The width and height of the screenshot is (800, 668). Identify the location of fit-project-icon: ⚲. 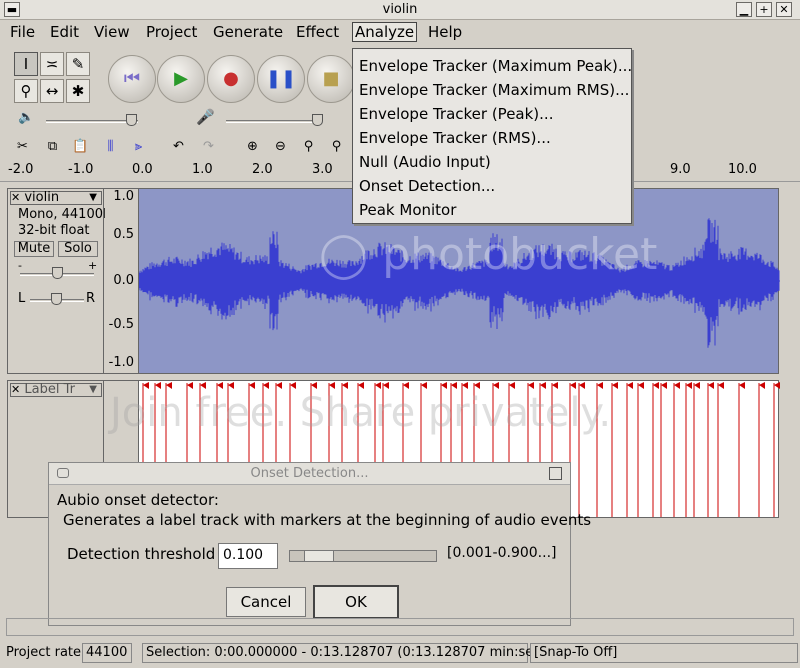
(336, 148).